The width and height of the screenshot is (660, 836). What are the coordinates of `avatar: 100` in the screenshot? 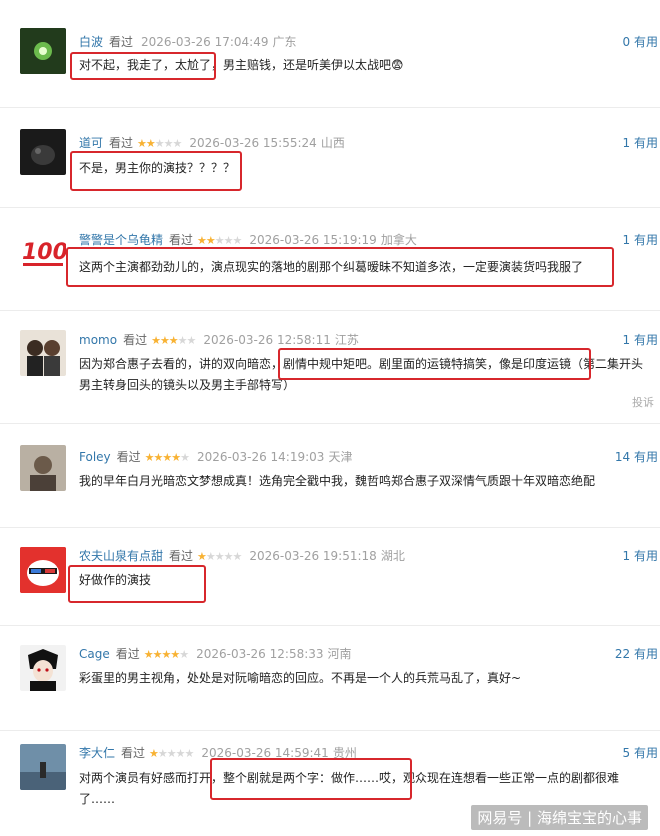 It's located at (43, 250).